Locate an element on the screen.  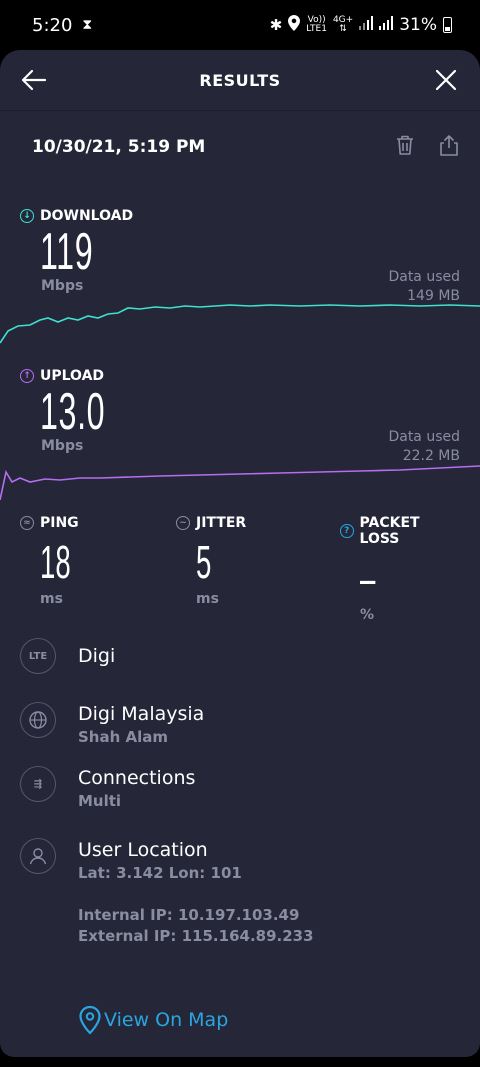
jitter-label-row: ~ JITTER is located at coordinates (211, 523).